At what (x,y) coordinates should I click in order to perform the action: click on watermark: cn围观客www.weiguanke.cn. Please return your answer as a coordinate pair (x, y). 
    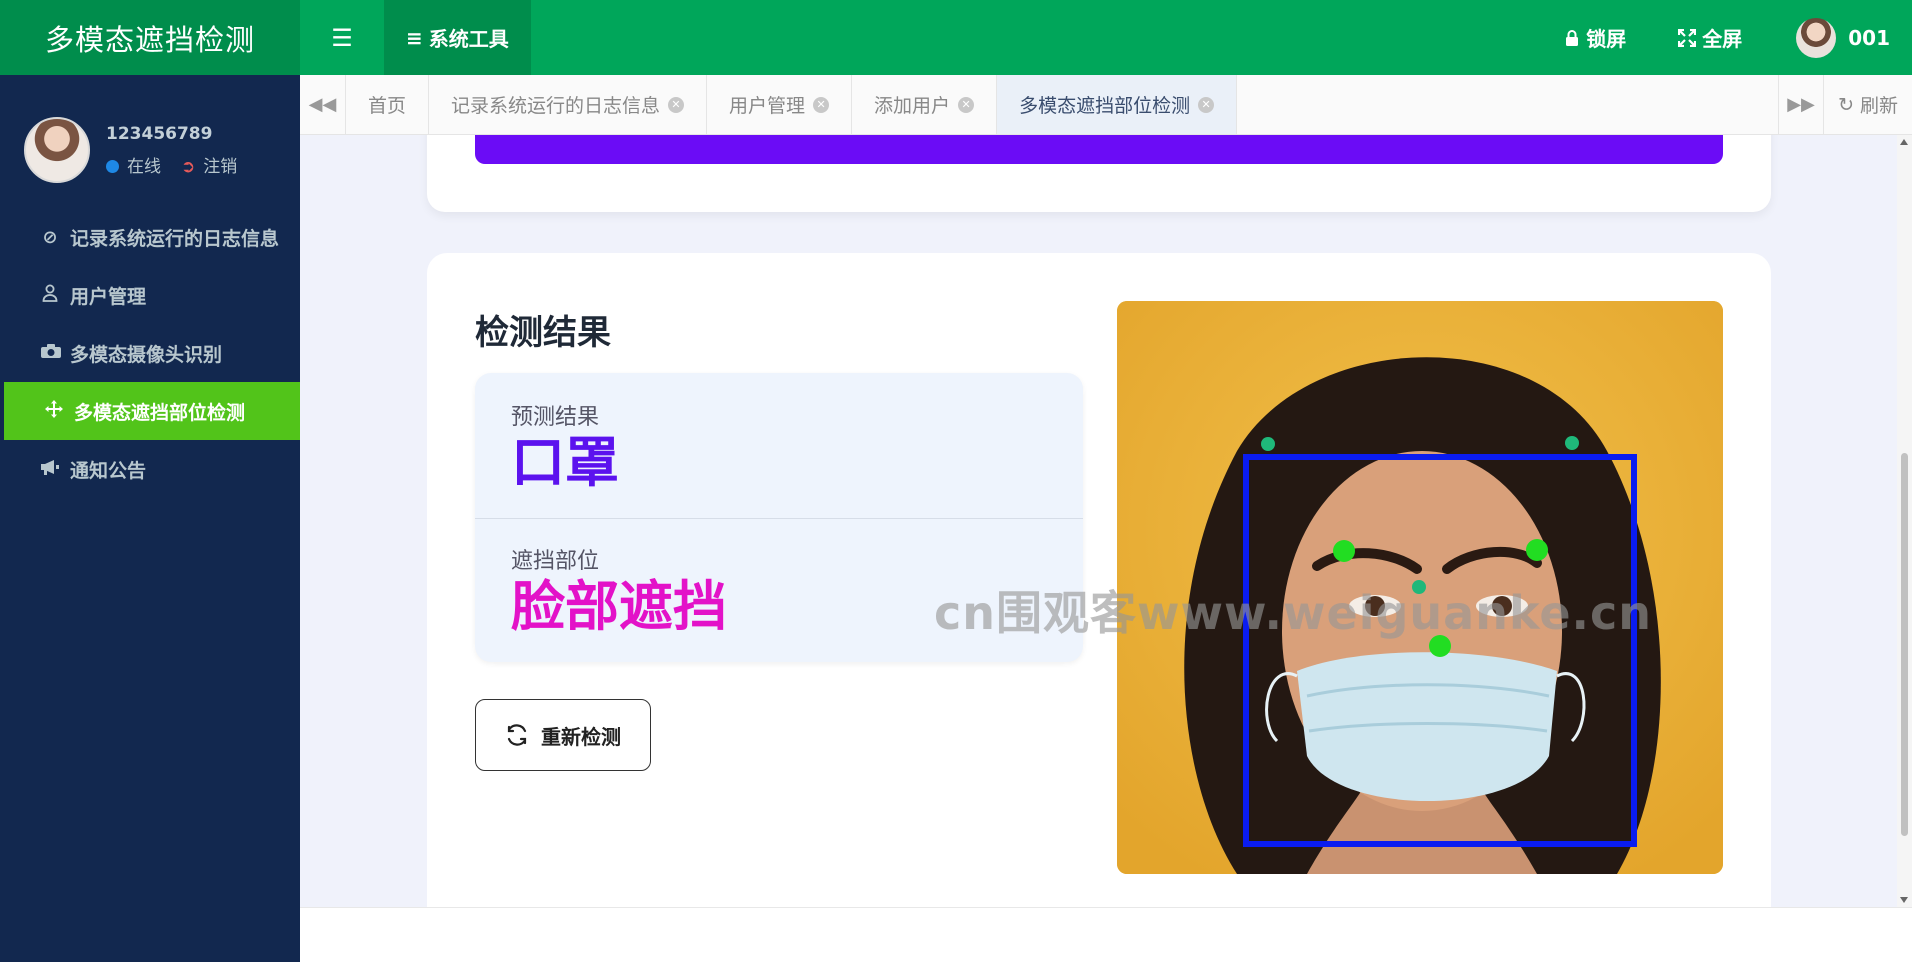
    Looking at the image, I should click on (1293, 613).